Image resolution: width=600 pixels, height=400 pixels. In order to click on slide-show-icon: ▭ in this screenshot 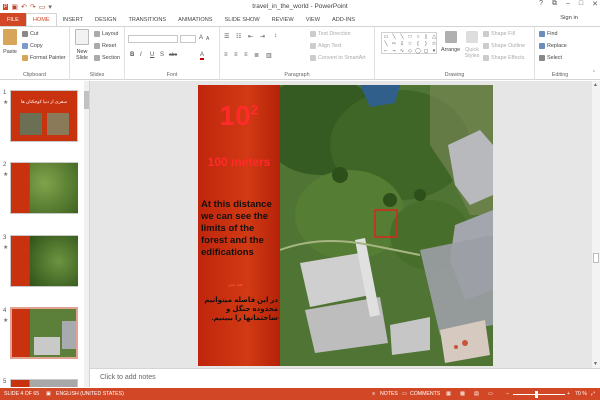, I will do `click(490, 394)`.